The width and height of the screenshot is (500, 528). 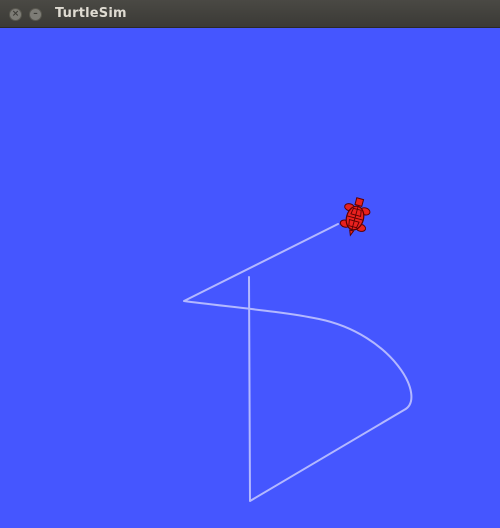 I want to click on minimize-icon: –, so click(x=35, y=14).